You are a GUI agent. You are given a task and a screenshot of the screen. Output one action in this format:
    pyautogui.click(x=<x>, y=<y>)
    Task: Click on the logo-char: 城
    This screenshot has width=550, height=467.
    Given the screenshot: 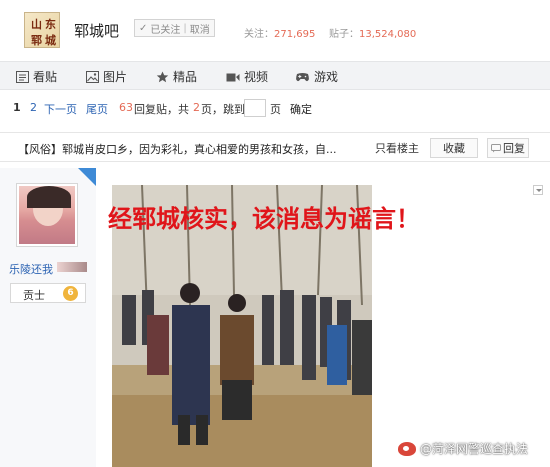 What is the action you would take?
    pyautogui.click(x=50, y=40)
    